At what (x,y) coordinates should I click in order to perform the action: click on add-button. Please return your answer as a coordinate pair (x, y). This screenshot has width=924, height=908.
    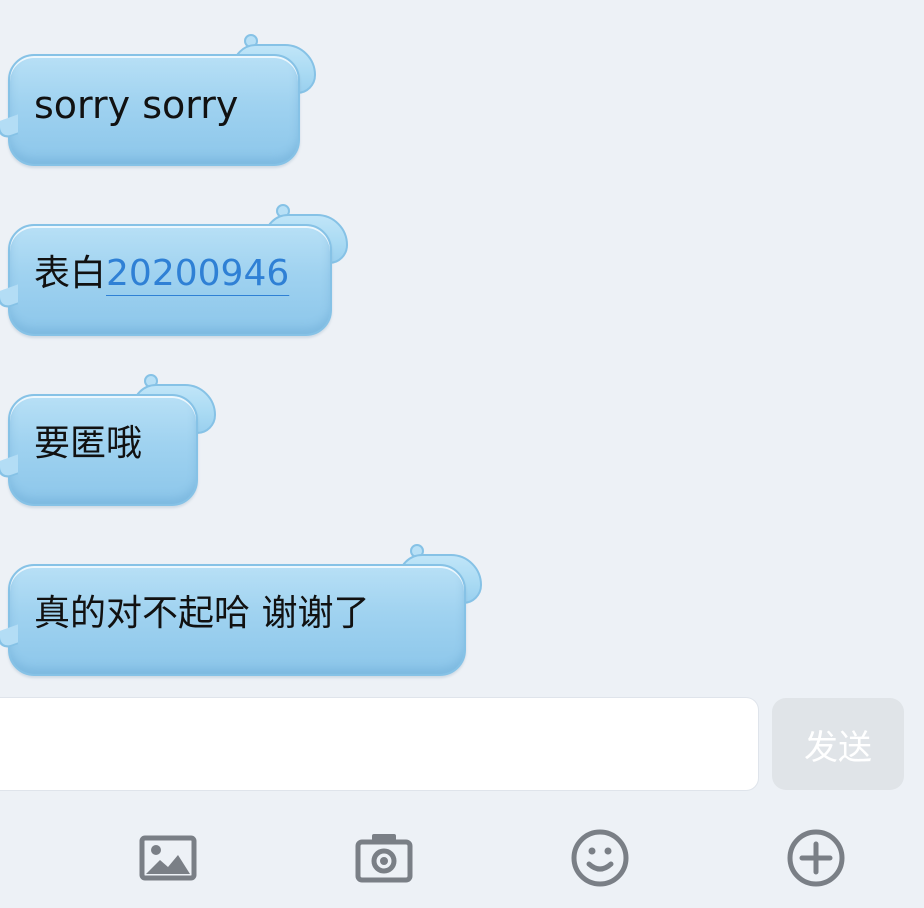
    Looking at the image, I should click on (816, 858).